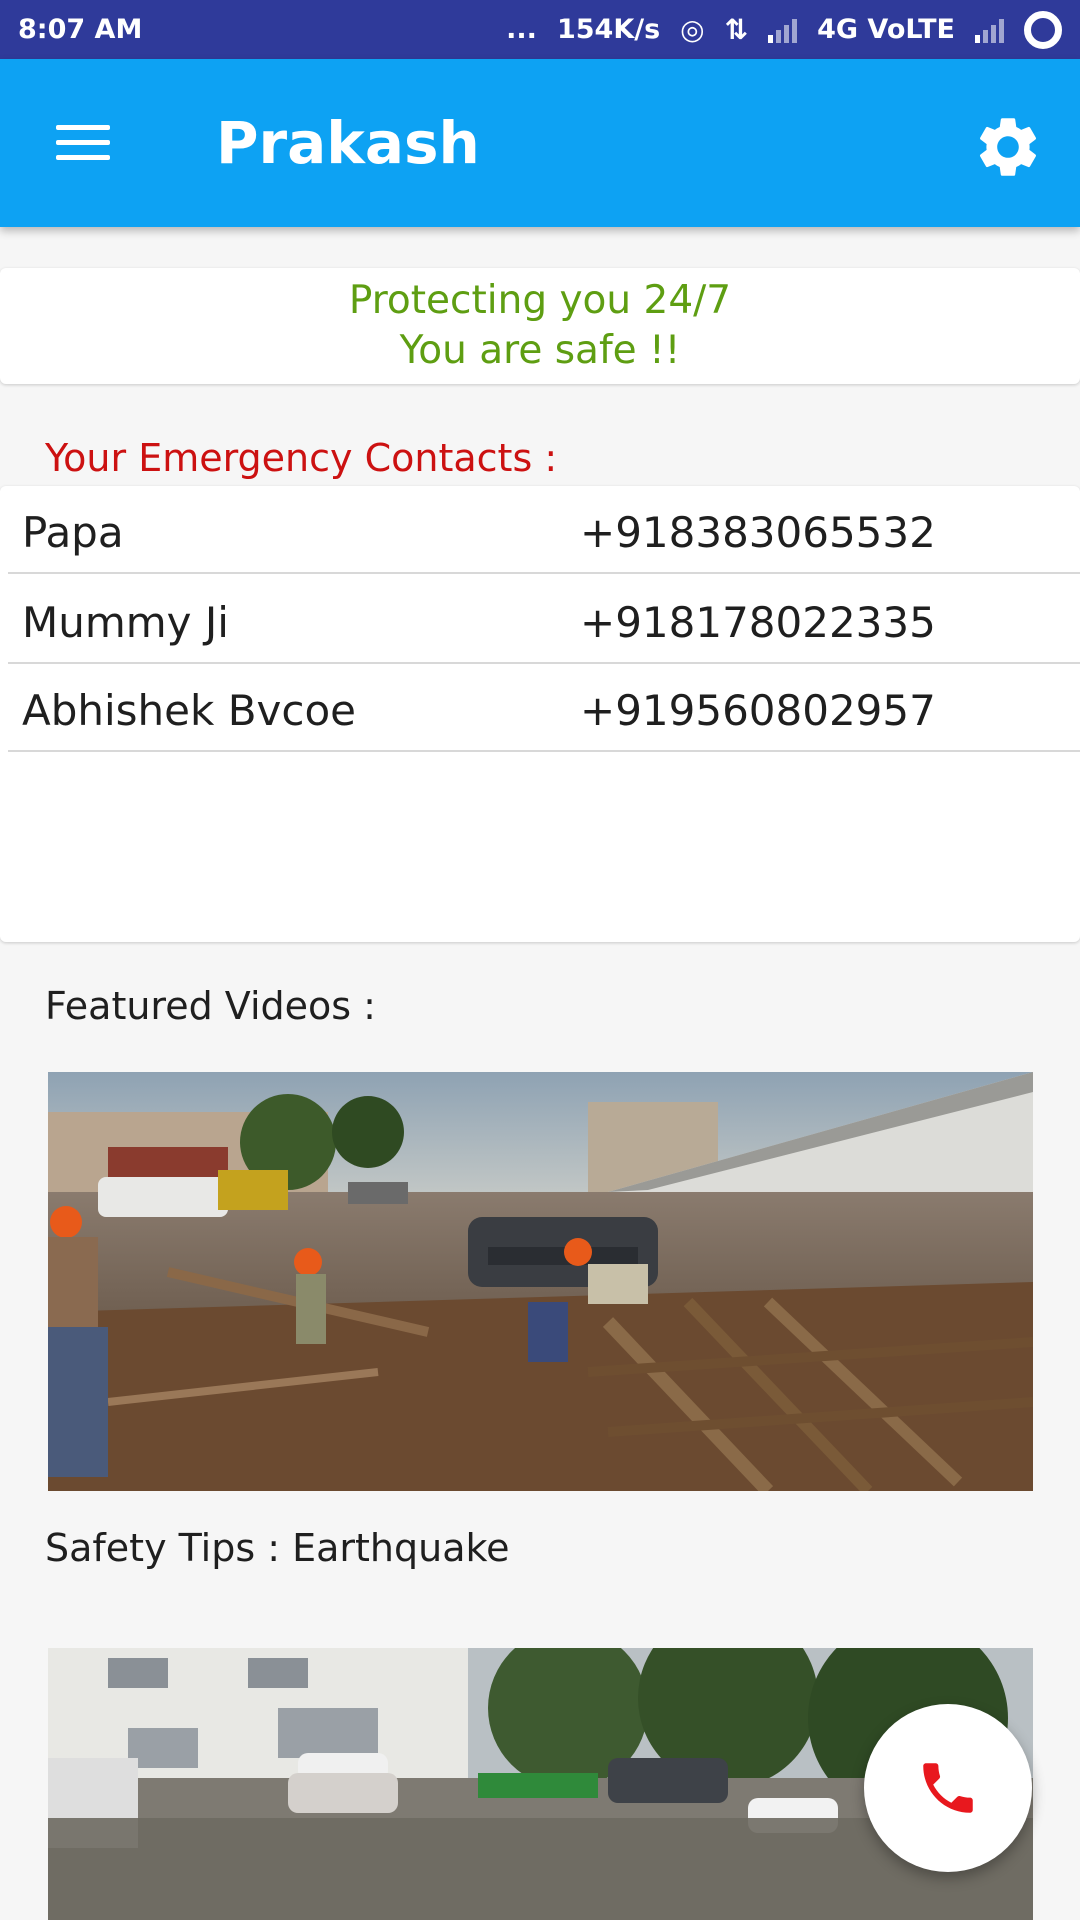  Describe the element at coordinates (301, 458) in the screenshot. I see `emergency-contacts-heading: Your Emergency Contacts :` at that location.